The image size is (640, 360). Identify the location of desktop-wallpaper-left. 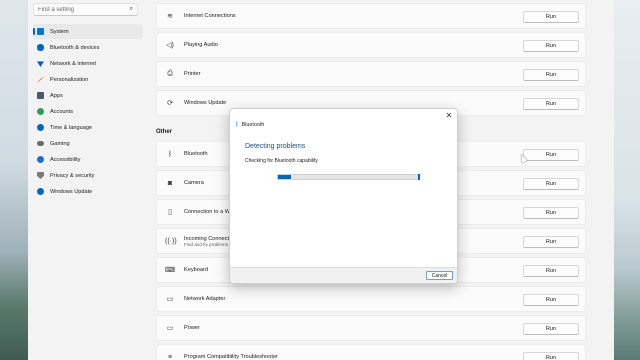
(14, 180).